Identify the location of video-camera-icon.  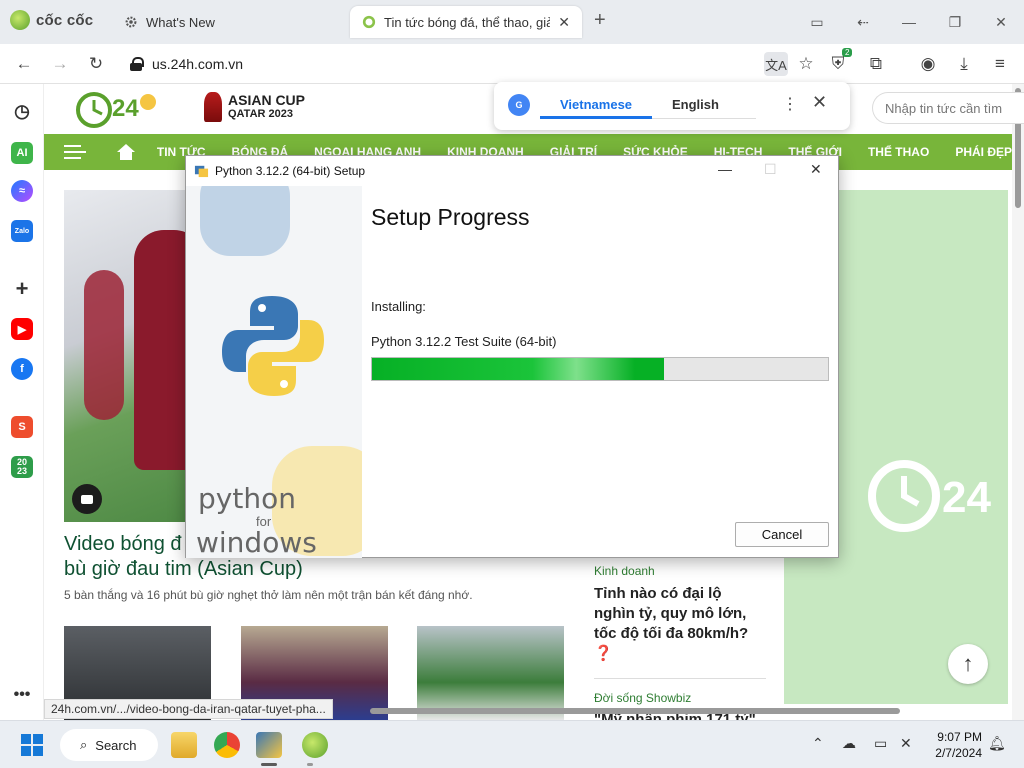
(87, 499).